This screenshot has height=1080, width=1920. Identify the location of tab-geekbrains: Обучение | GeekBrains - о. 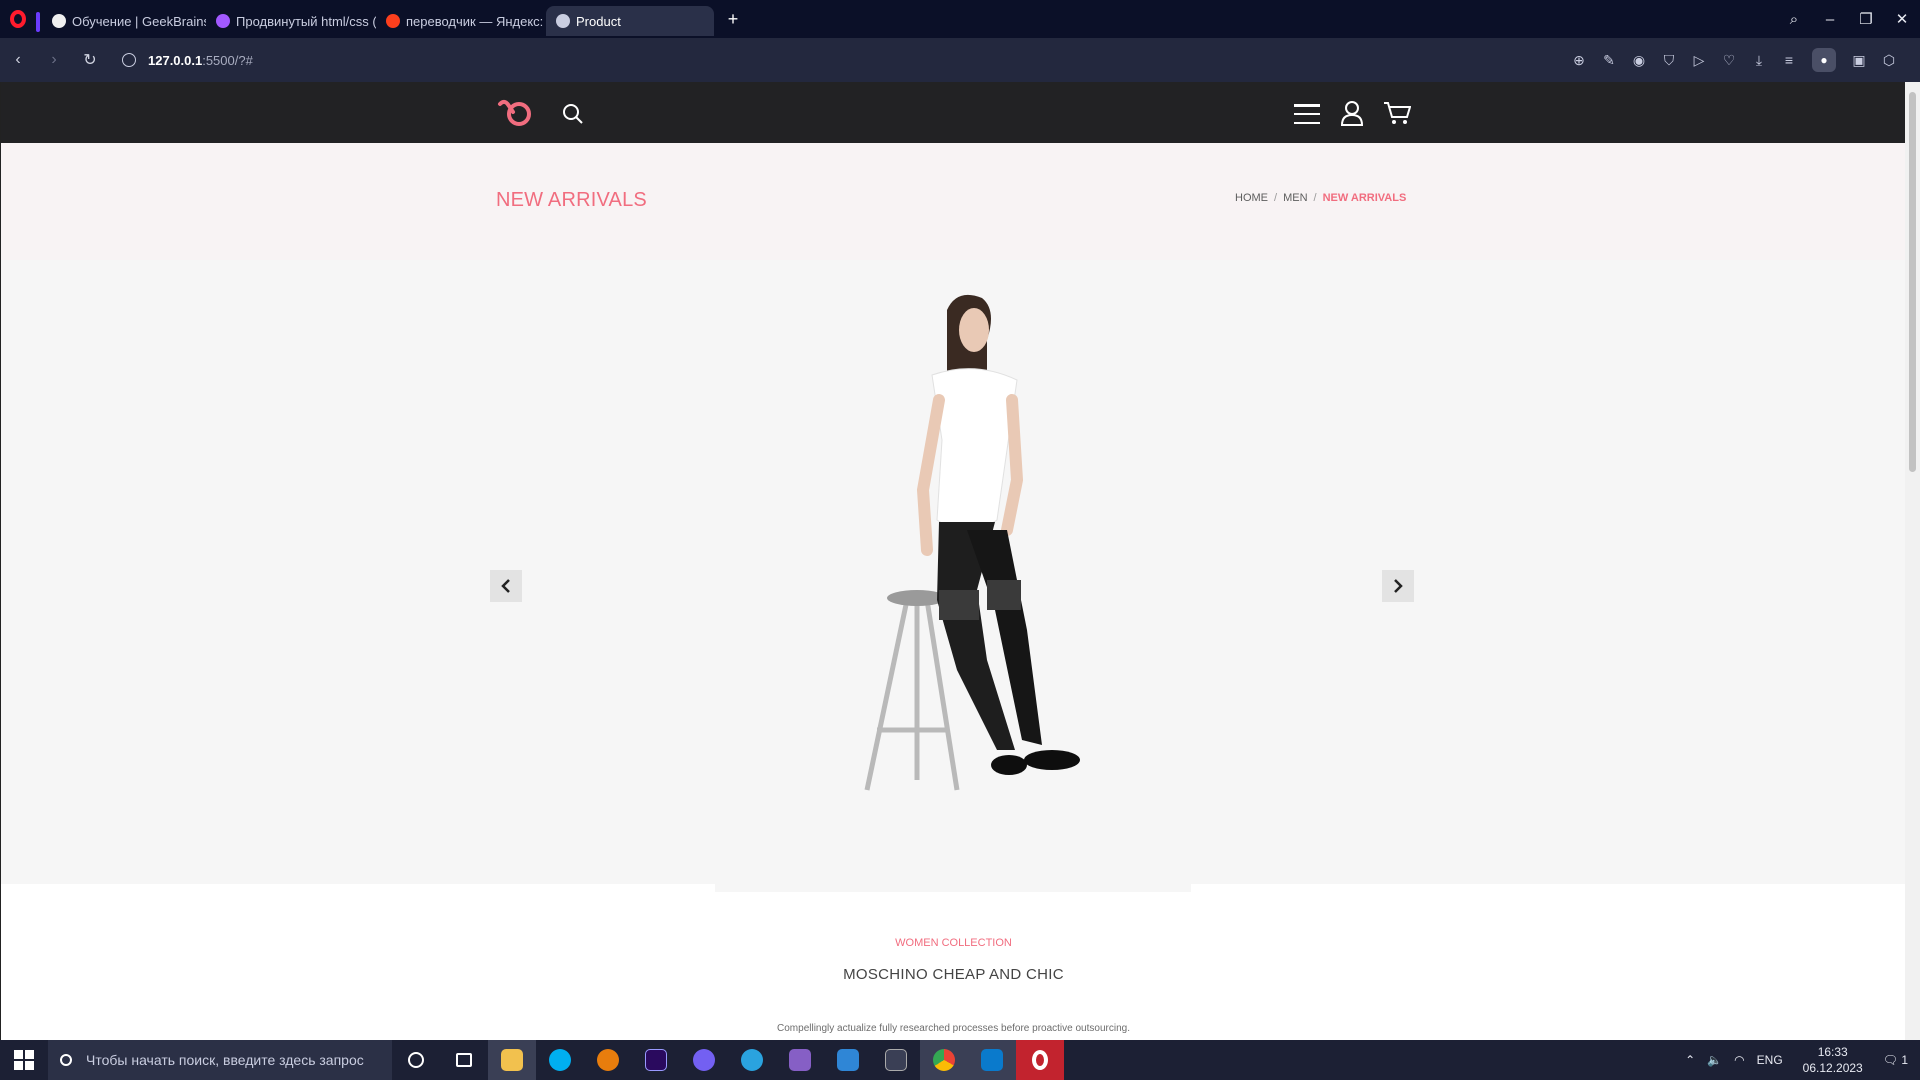
(121, 21).